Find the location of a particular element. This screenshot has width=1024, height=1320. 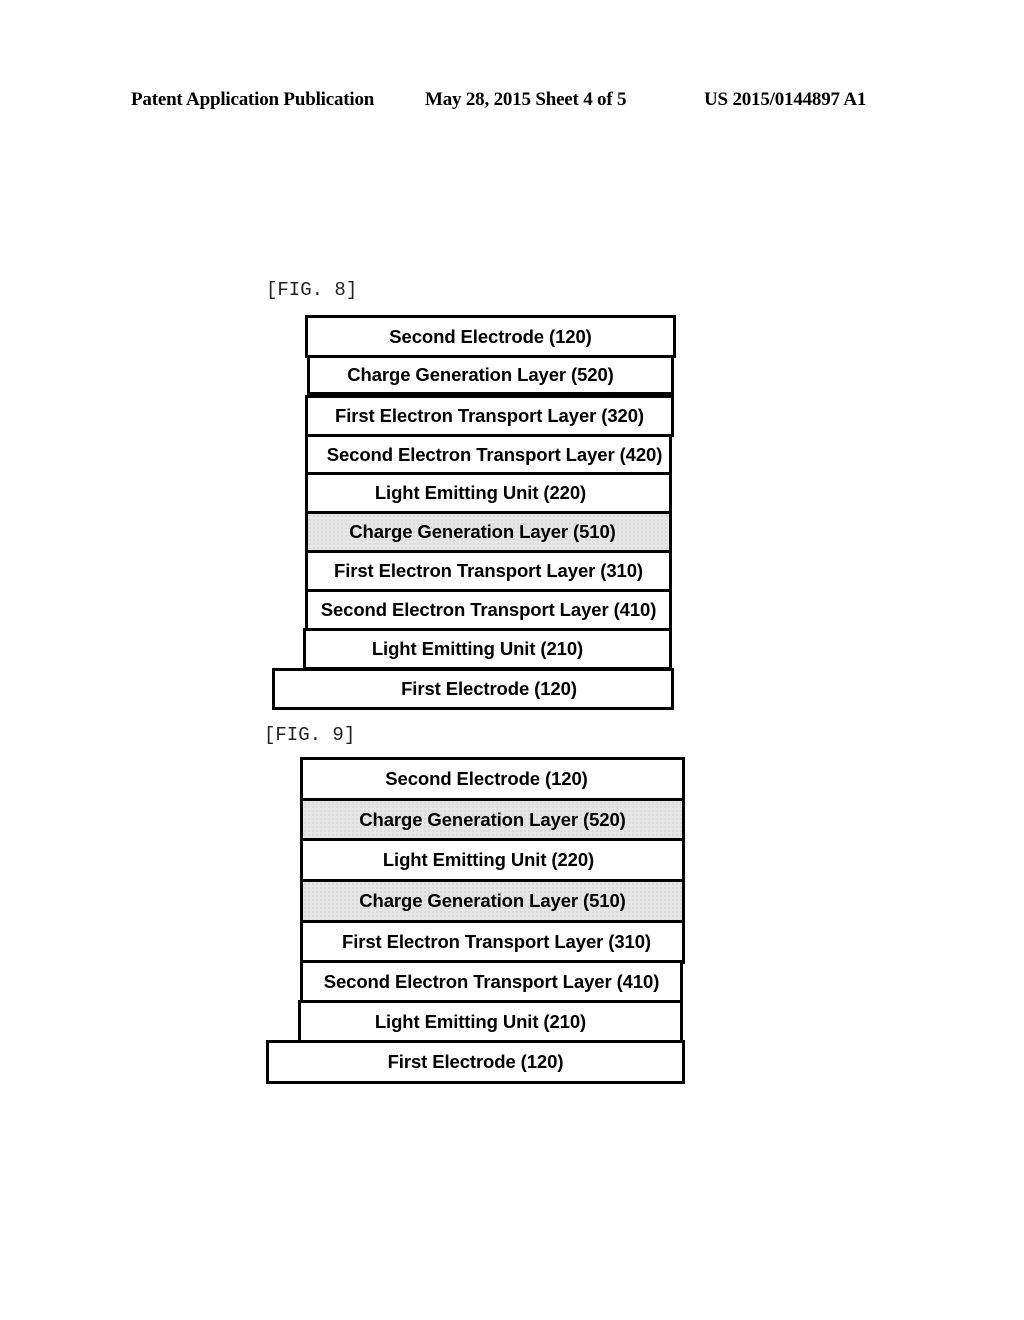

fig8-layer: First Electron Transport Layer (320) is located at coordinates (489, 416).